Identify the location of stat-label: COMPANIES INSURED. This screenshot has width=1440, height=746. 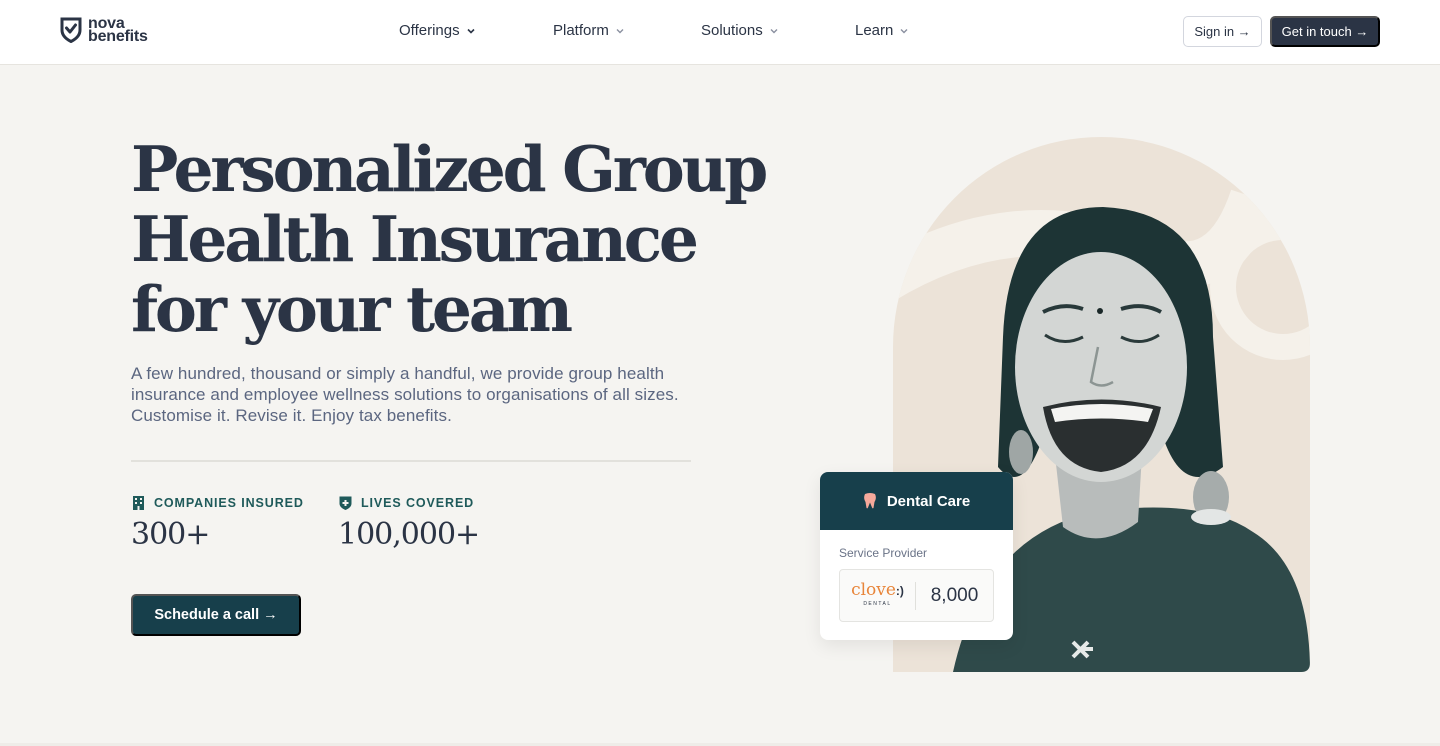
(229, 503).